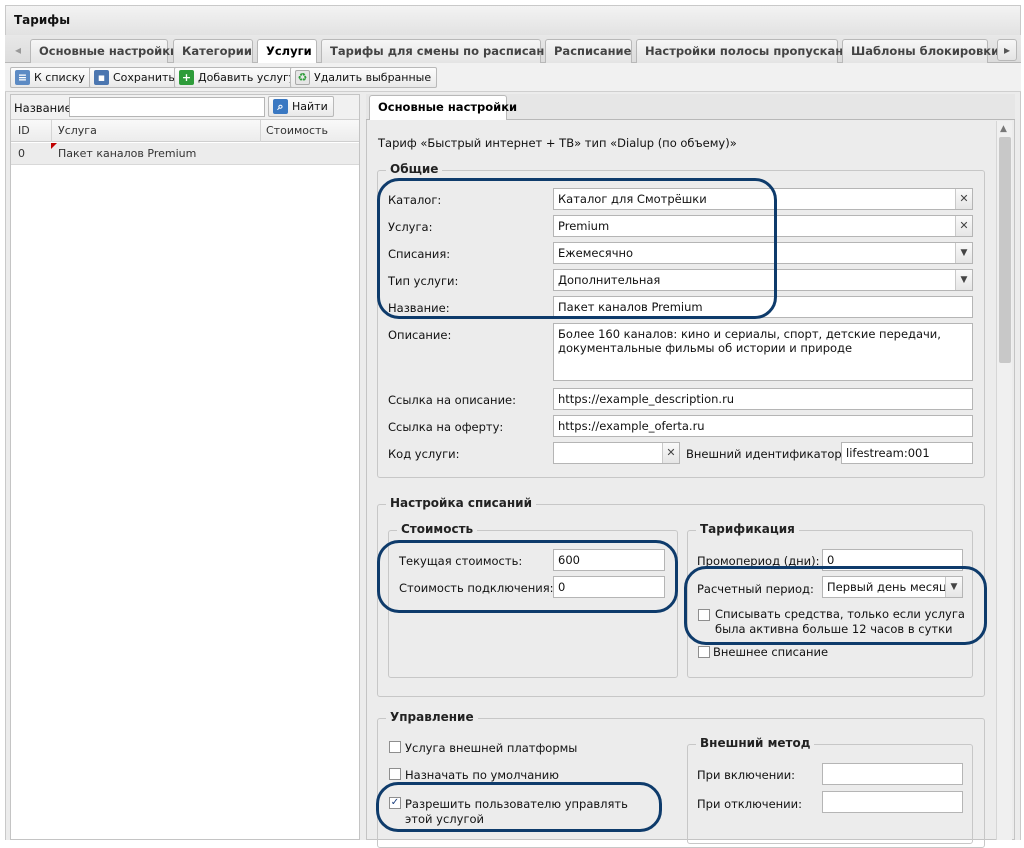 The height and width of the screenshot is (848, 1024). What do you see at coordinates (527, 576) in the screenshot?
I see `highlight-cost-fields` at bounding box center [527, 576].